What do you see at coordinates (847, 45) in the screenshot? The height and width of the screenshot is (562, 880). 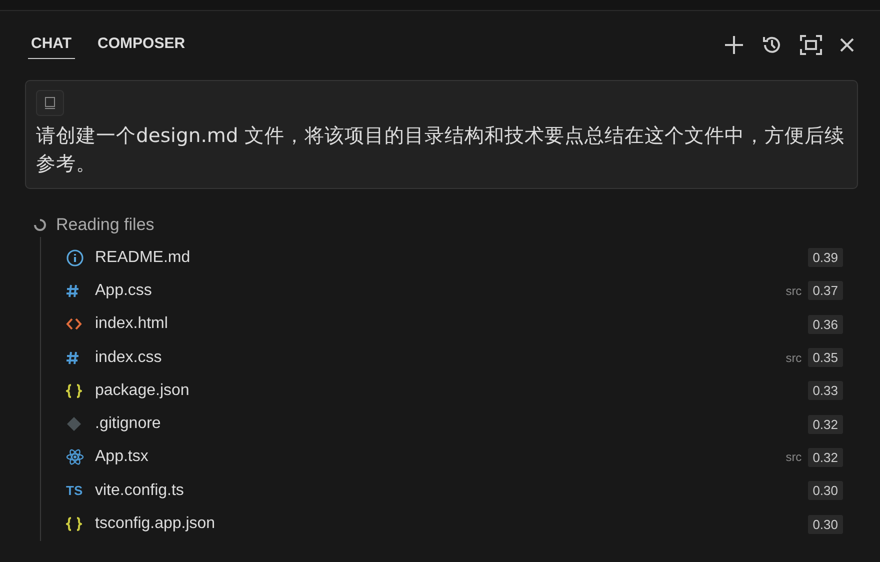 I see `close-icon` at bounding box center [847, 45].